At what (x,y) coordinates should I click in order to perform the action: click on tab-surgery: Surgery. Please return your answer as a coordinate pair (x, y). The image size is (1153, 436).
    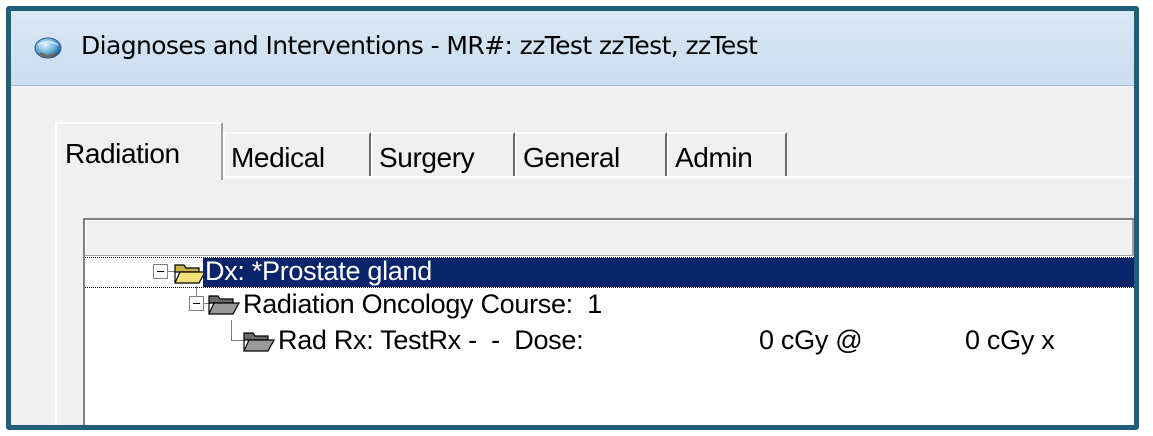
    Looking at the image, I should click on (443, 155).